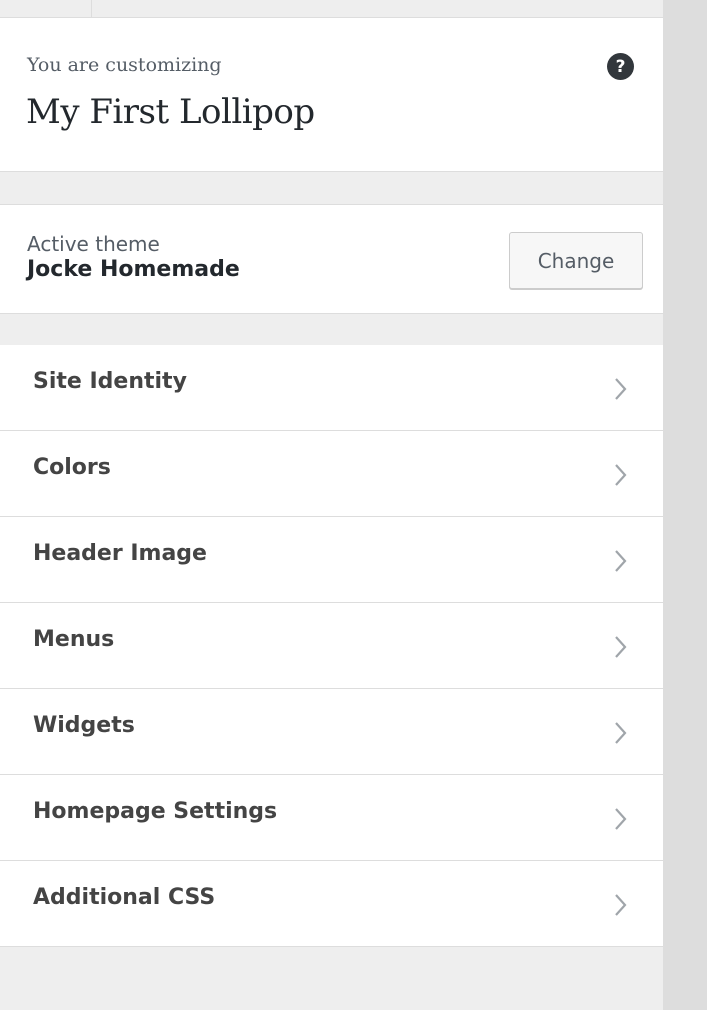 The image size is (707, 1010). What do you see at coordinates (620, 66) in the screenshot?
I see `help-icon: ?` at bounding box center [620, 66].